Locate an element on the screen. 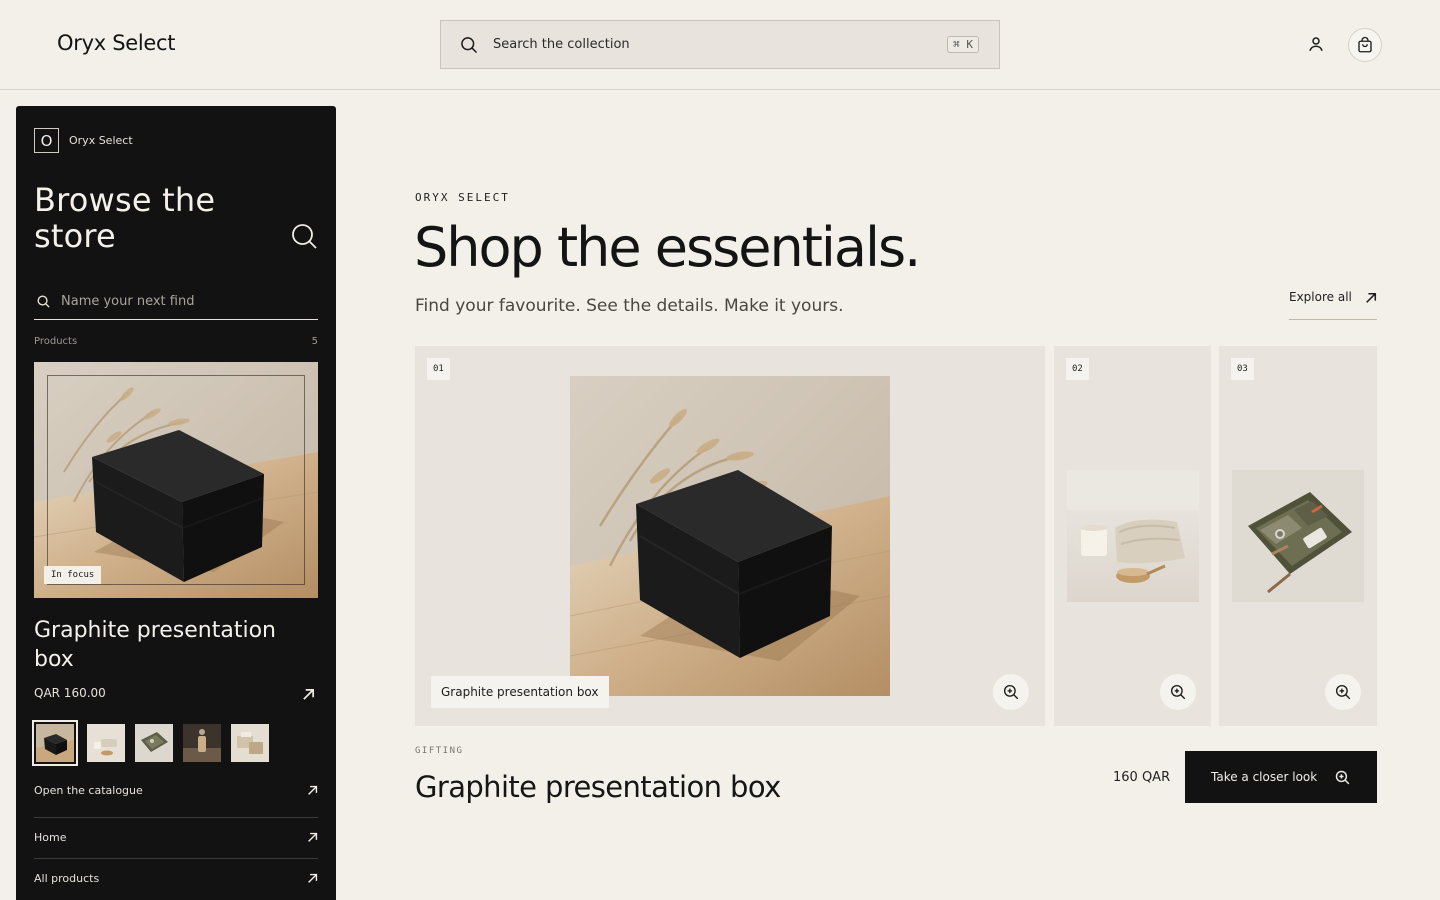  brand-logo: Oryx Select is located at coordinates (116, 43).